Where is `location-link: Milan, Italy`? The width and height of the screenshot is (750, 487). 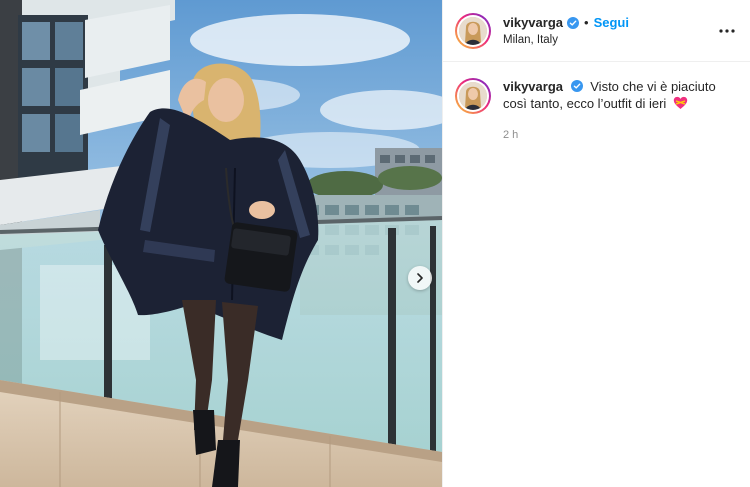
location-link: Milan, Italy is located at coordinates (566, 40).